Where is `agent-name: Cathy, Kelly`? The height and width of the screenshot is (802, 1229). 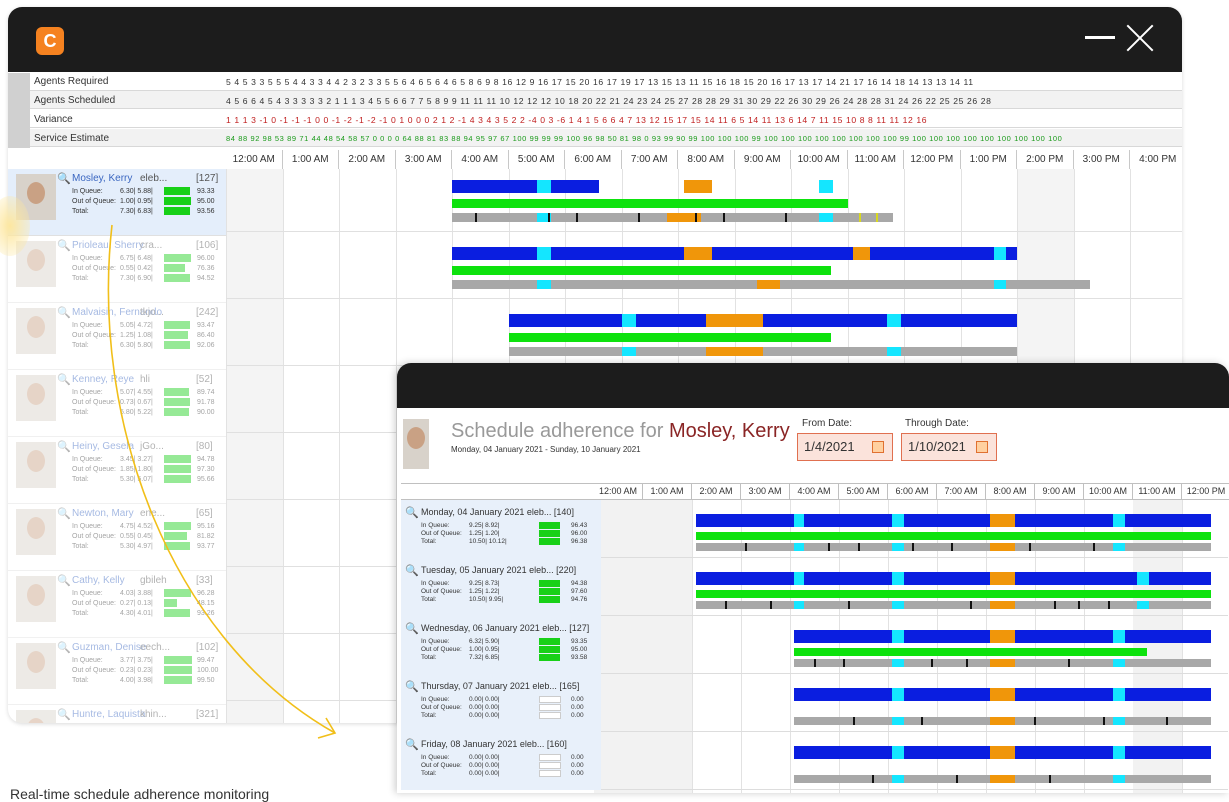
agent-name: Cathy, Kelly is located at coordinates (98, 580).